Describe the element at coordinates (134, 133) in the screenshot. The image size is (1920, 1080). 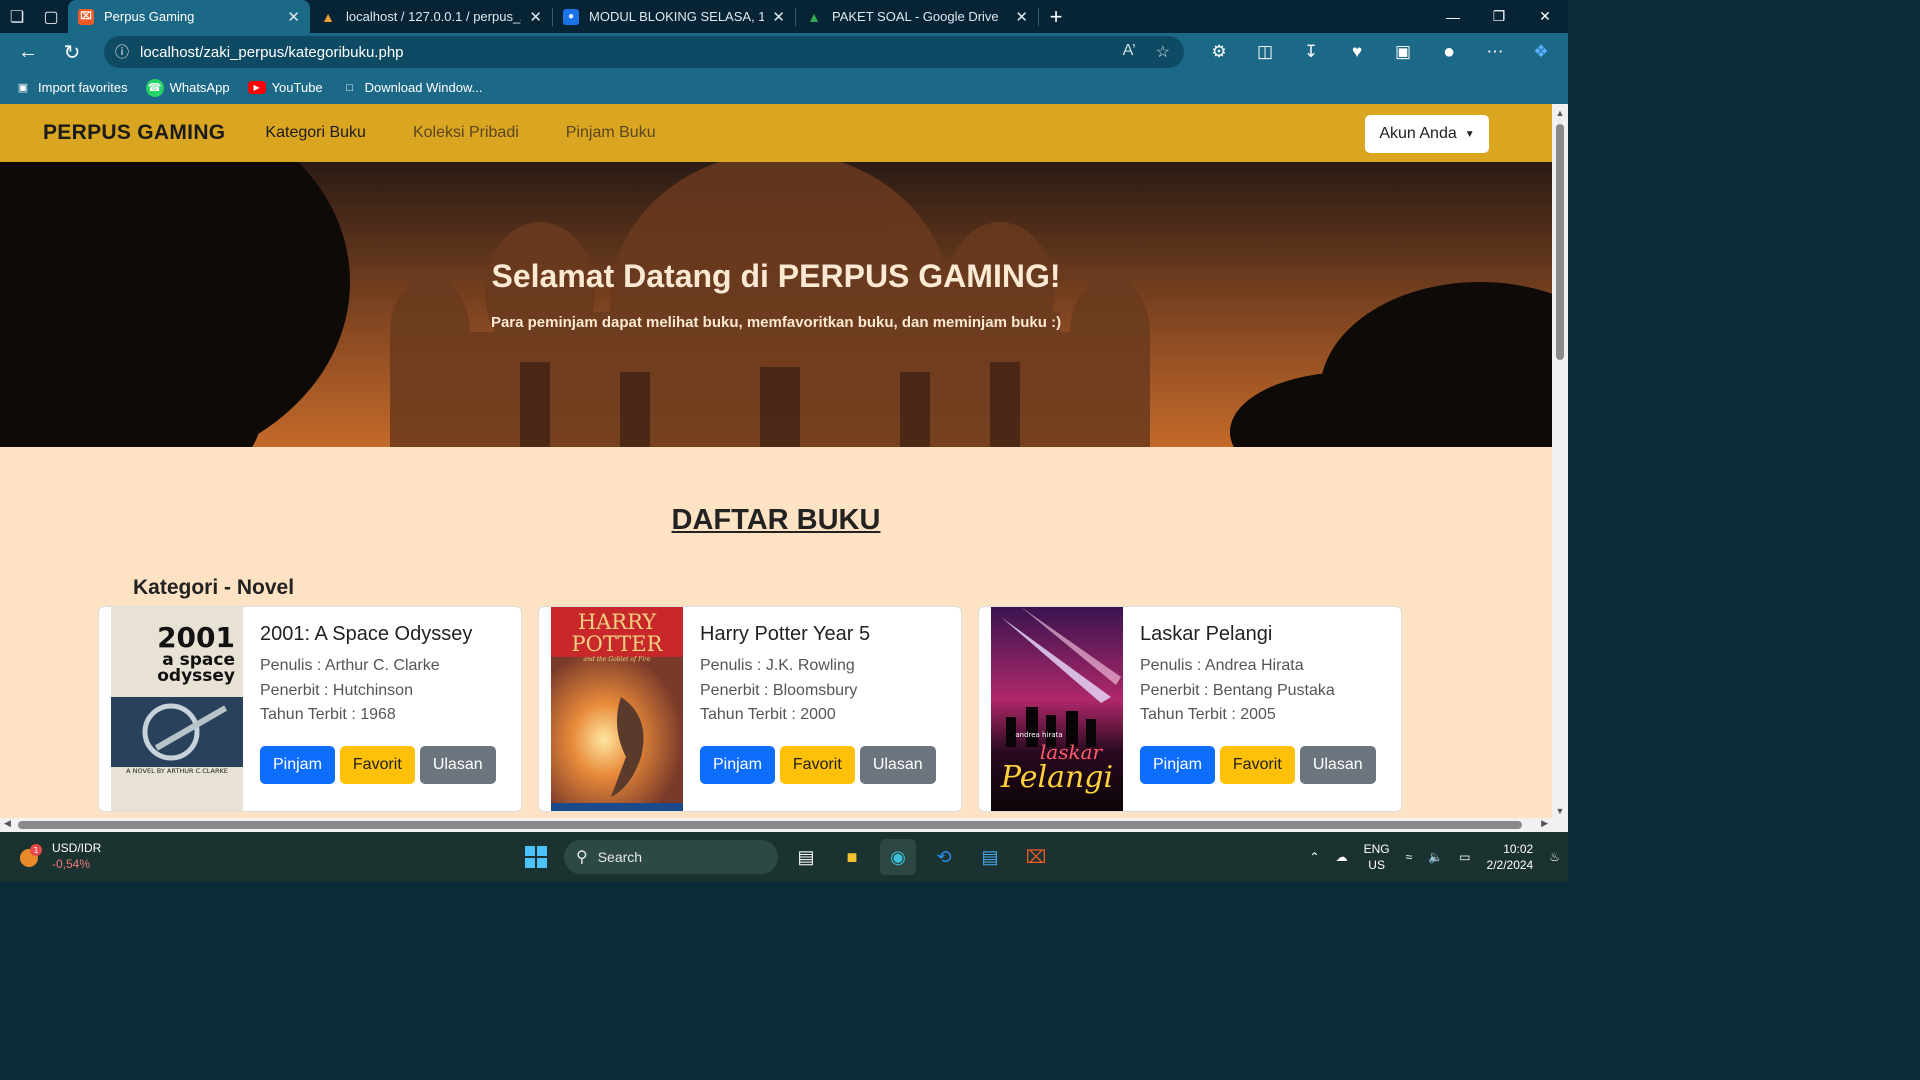
I see `site-brand: PERPUS GAMING` at that location.